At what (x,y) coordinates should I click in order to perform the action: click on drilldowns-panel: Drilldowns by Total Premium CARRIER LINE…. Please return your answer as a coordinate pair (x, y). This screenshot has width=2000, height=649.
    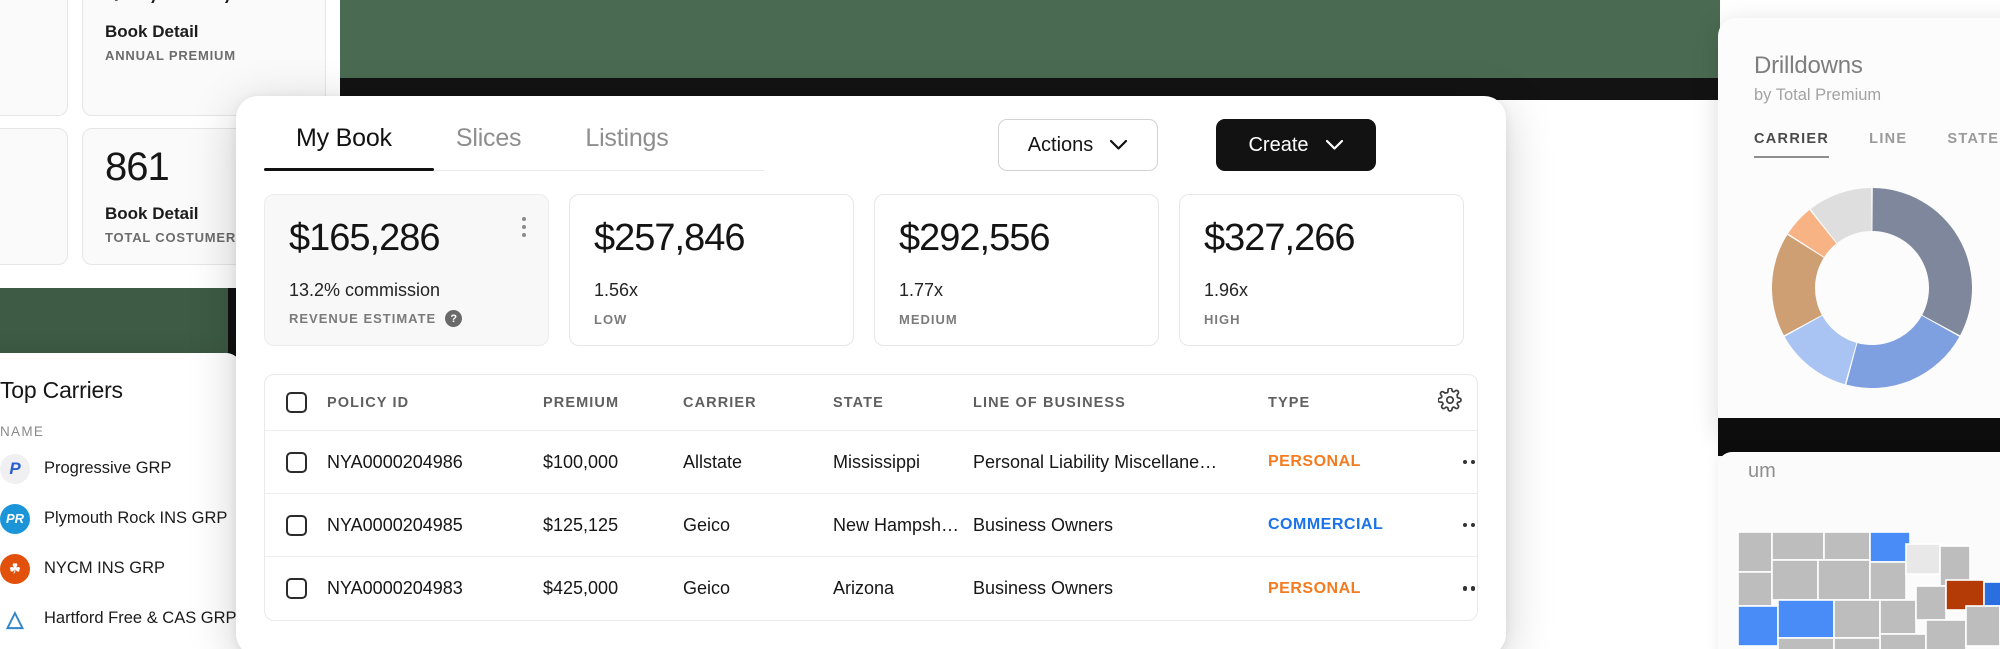
    Looking at the image, I should click on (1859, 228).